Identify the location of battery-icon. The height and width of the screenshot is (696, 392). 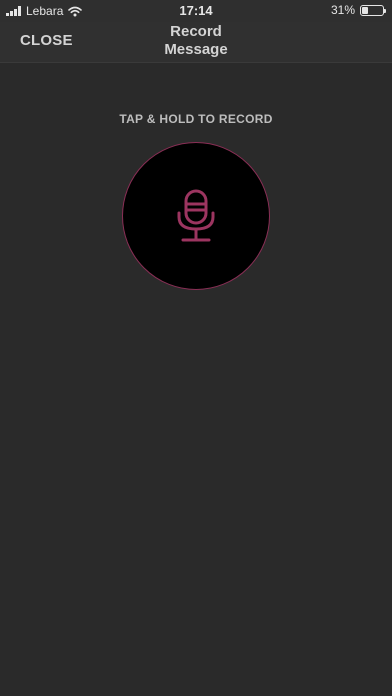
(373, 10).